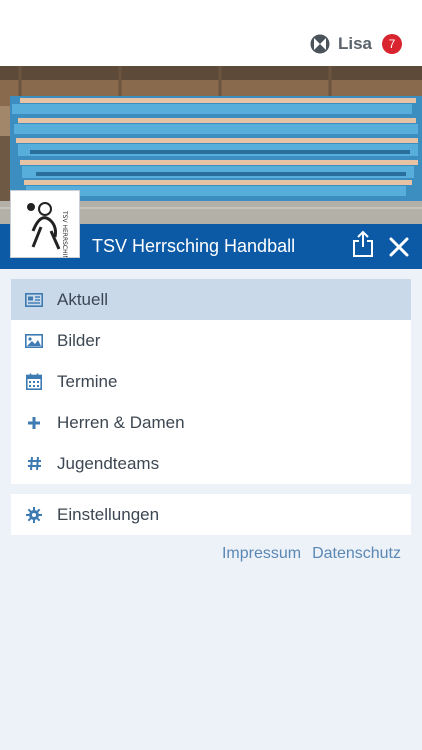  What do you see at coordinates (363, 244) in the screenshot?
I see `share-icon` at bounding box center [363, 244].